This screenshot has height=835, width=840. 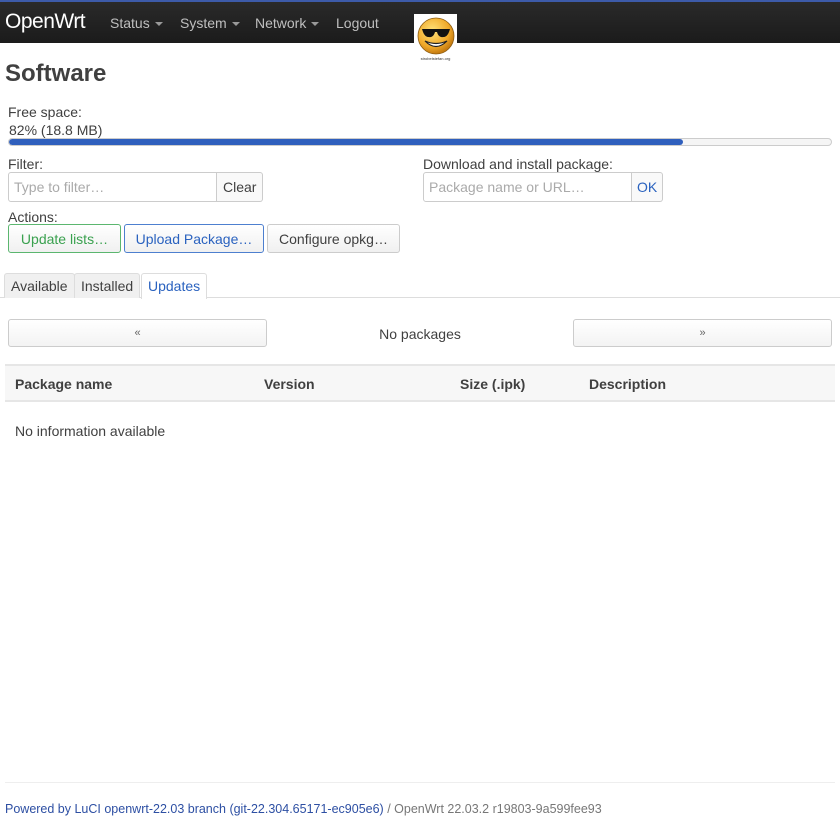 I want to click on free-space-progress-bar, so click(x=420, y=142).